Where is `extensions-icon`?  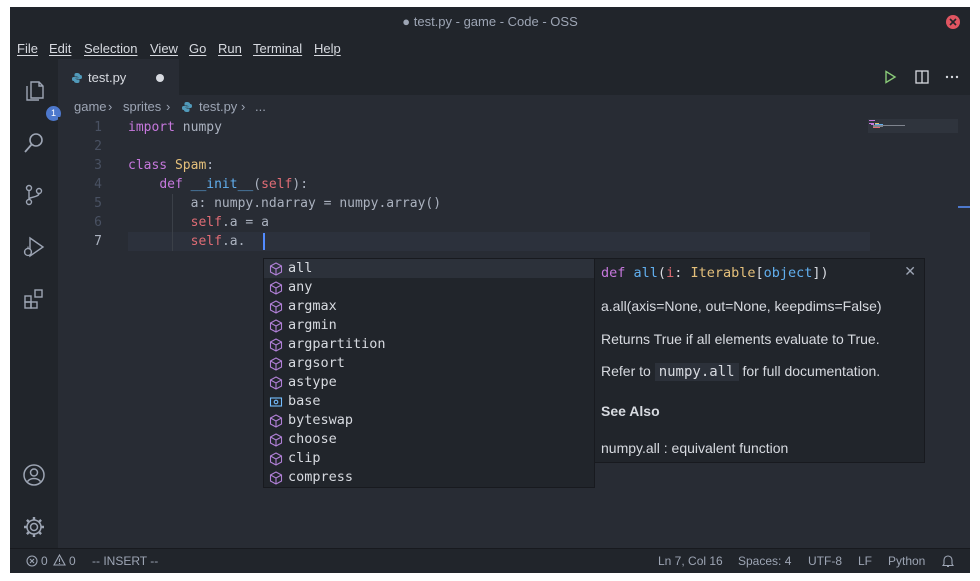
extensions-icon is located at coordinates (34, 299).